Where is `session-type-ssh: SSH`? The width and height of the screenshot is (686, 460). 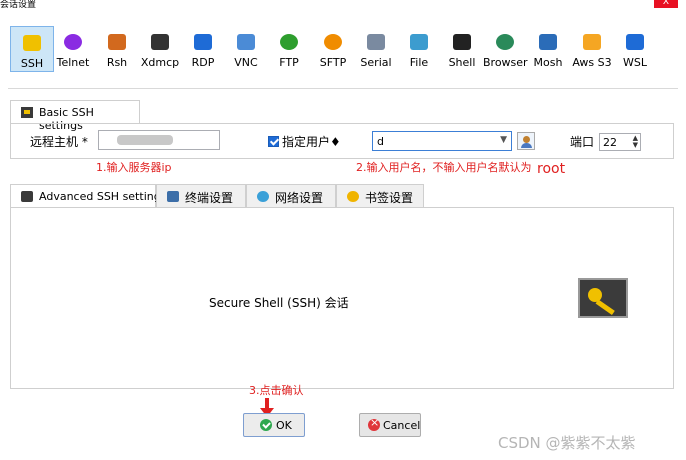 session-type-ssh: SSH is located at coordinates (32, 49).